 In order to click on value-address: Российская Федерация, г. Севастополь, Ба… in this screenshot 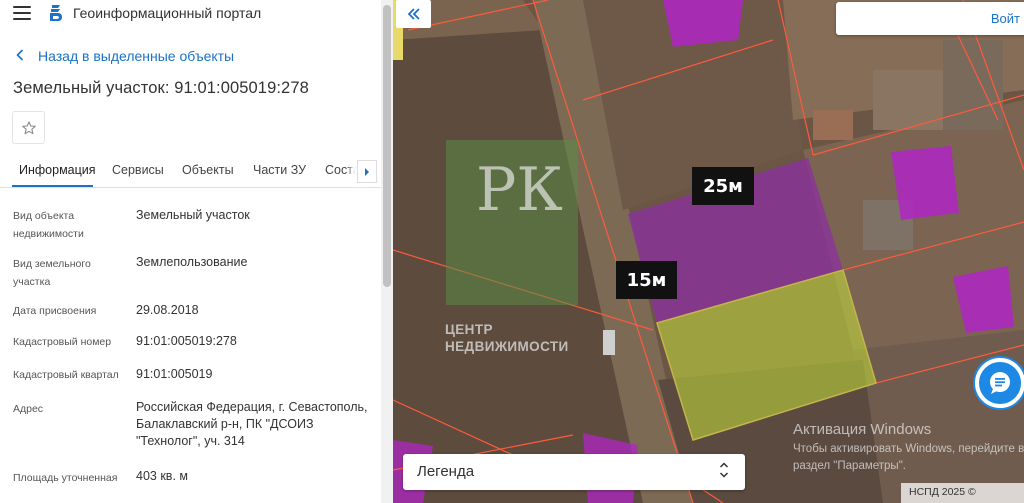, I will do `click(252, 424)`.